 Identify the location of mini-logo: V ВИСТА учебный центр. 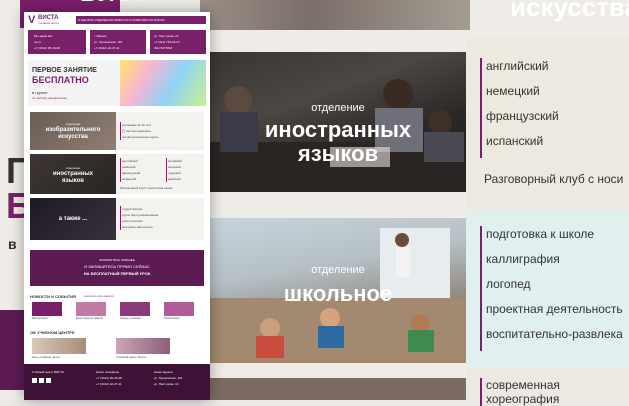
(48, 20).